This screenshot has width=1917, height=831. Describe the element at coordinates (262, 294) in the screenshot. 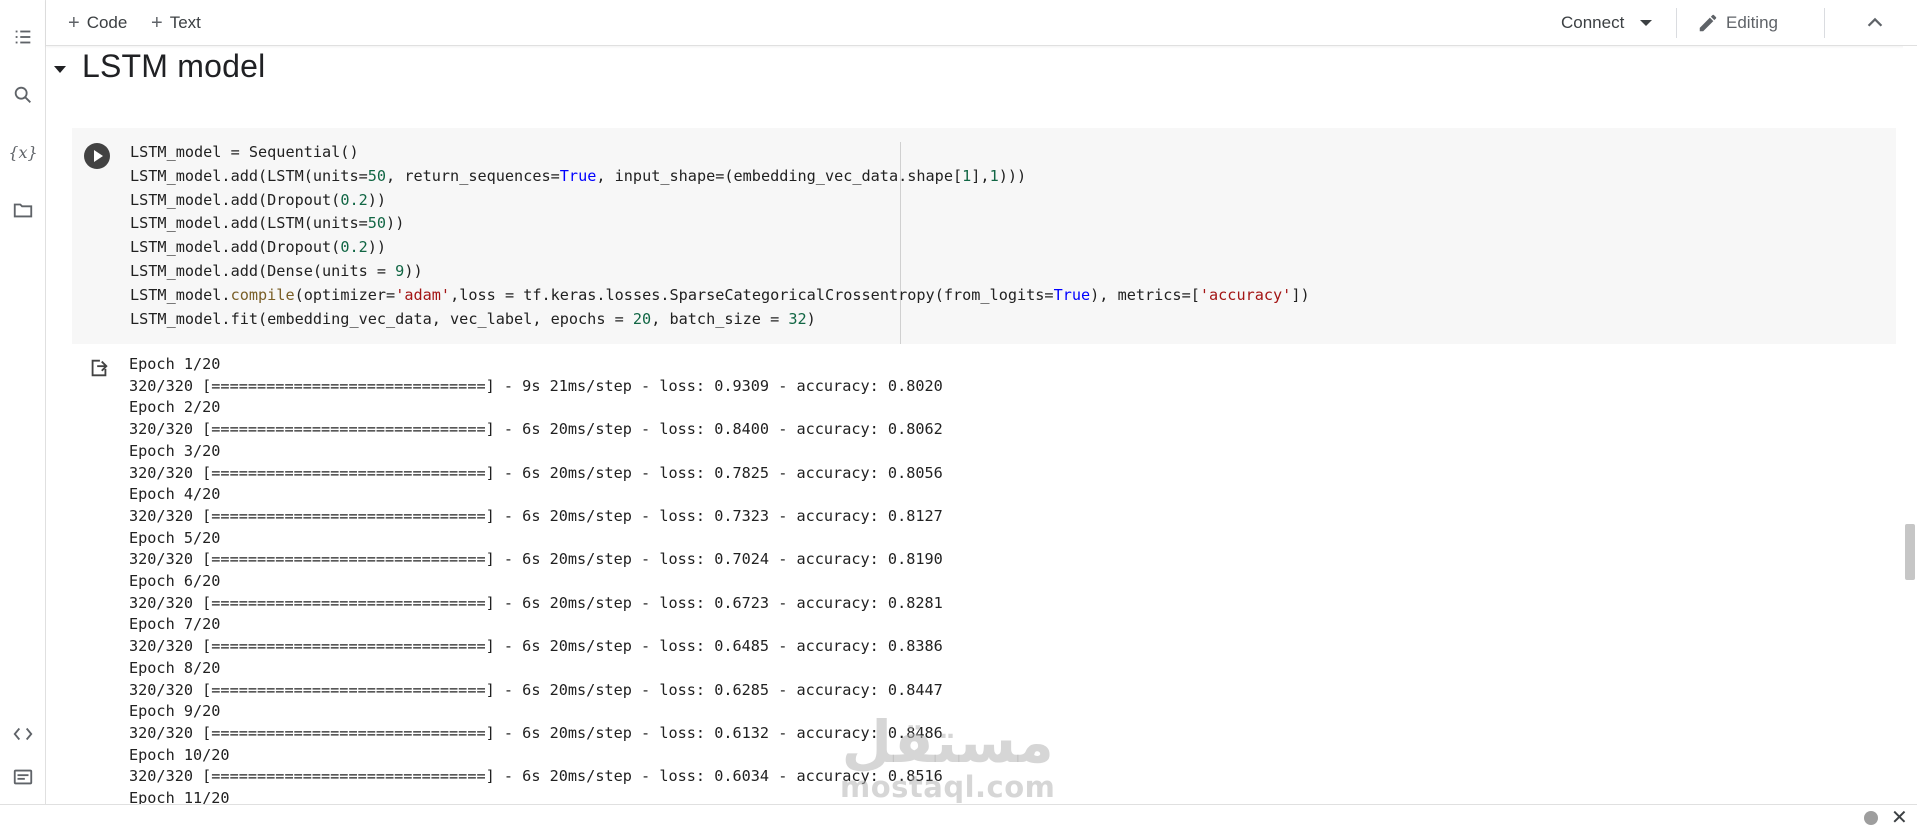

I see `code-token: compile` at that location.